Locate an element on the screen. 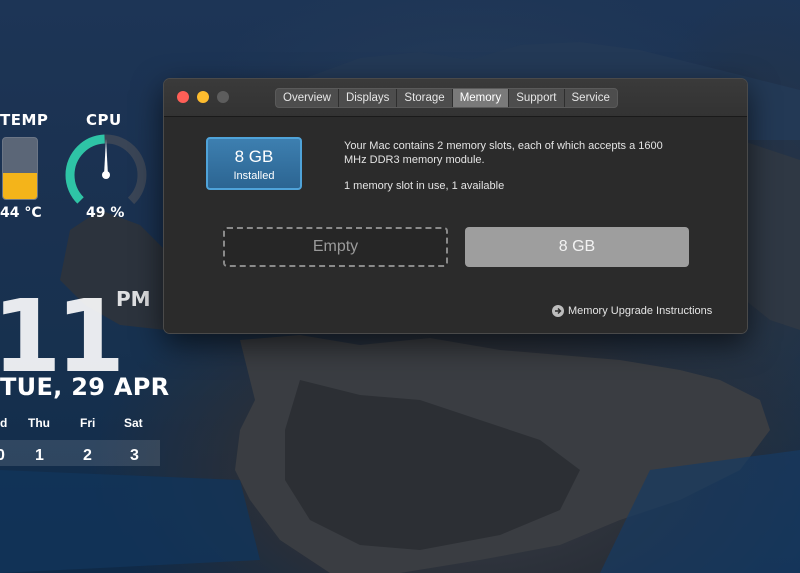 The image size is (800, 573). memory-upgrade-link-label: Memory Upgrade Instructions is located at coordinates (640, 311).